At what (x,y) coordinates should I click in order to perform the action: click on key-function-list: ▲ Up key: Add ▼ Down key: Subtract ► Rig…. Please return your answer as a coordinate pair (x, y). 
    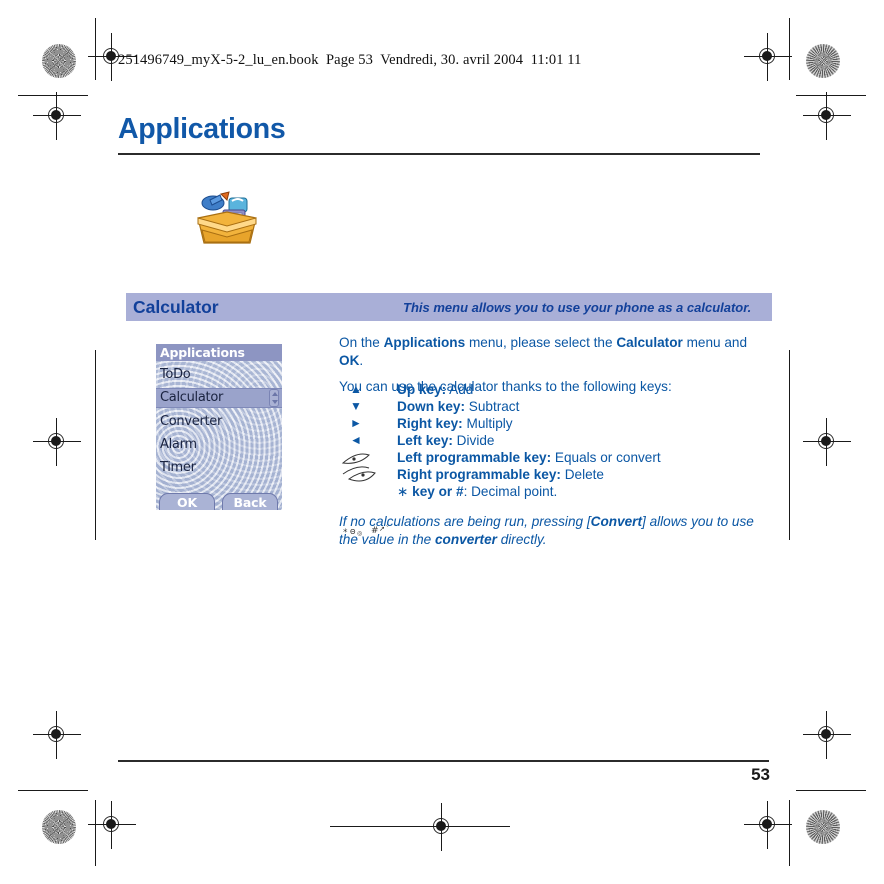
    Looking at the image, I should click on (551, 459).